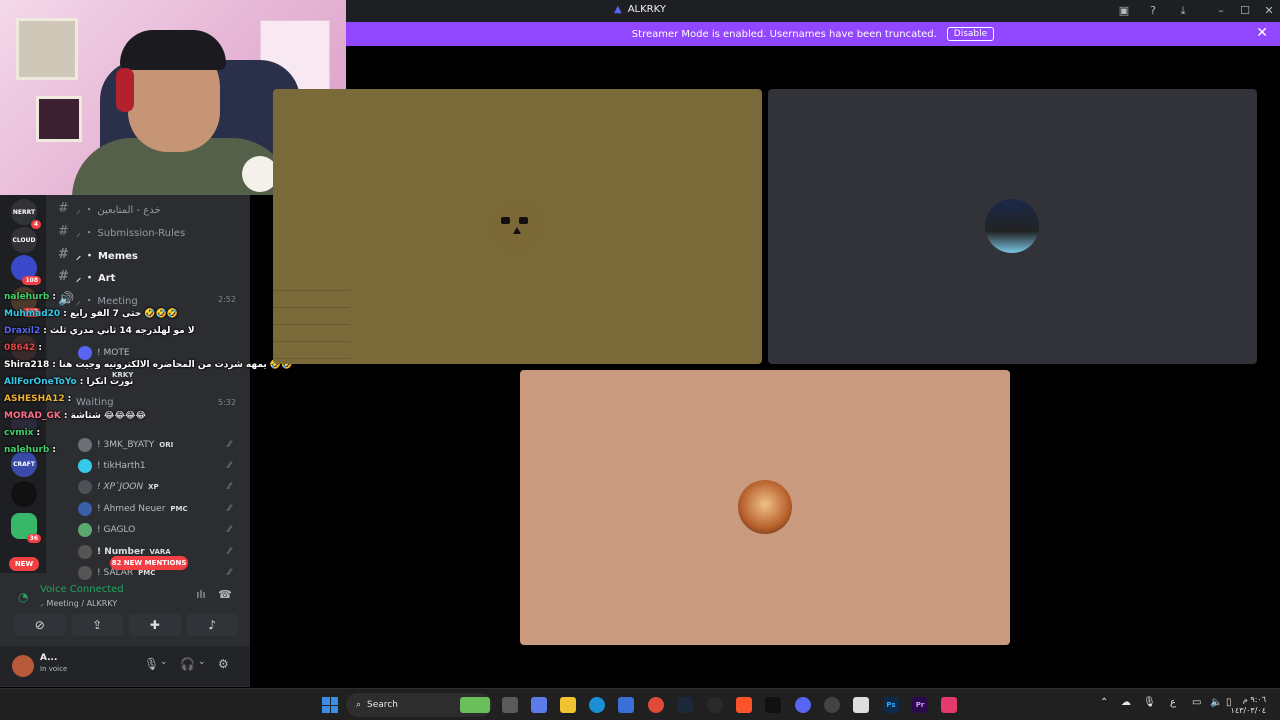  What do you see at coordinates (109, 208) in the screenshot?
I see `channel-item: # ⸝ ・ خدع - المتابعين` at bounding box center [109, 208].